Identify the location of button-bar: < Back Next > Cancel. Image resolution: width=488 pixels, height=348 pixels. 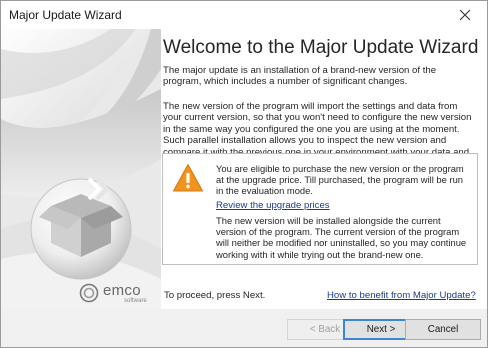
(244, 328).